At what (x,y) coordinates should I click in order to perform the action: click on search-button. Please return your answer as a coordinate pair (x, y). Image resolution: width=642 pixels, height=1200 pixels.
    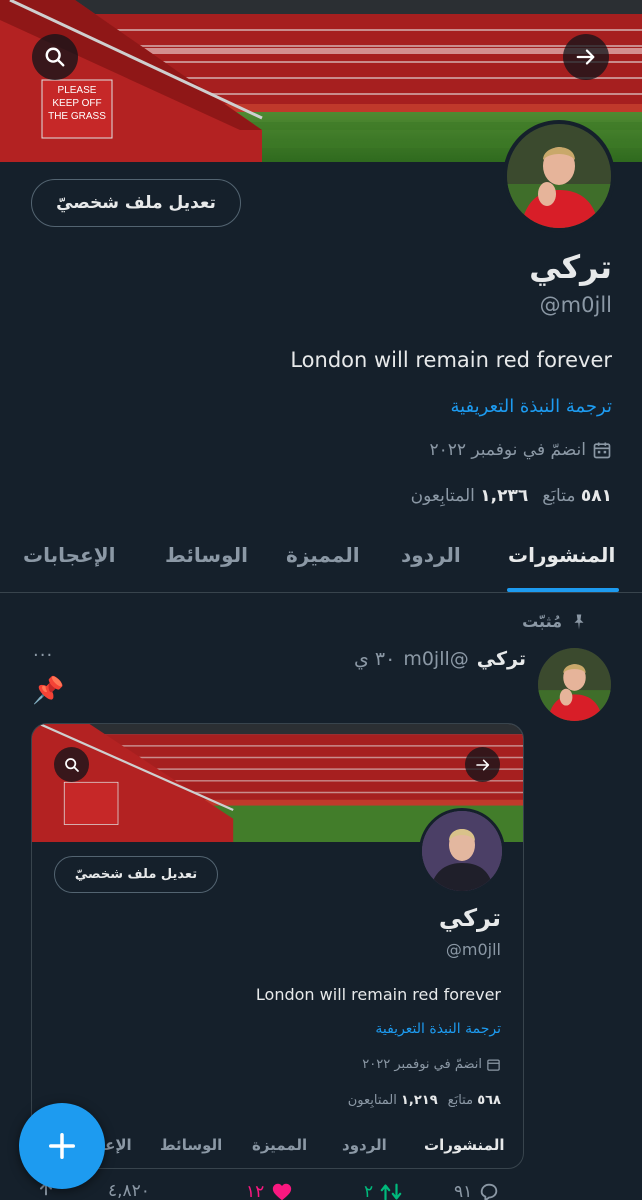
    Looking at the image, I should click on (55, 57).